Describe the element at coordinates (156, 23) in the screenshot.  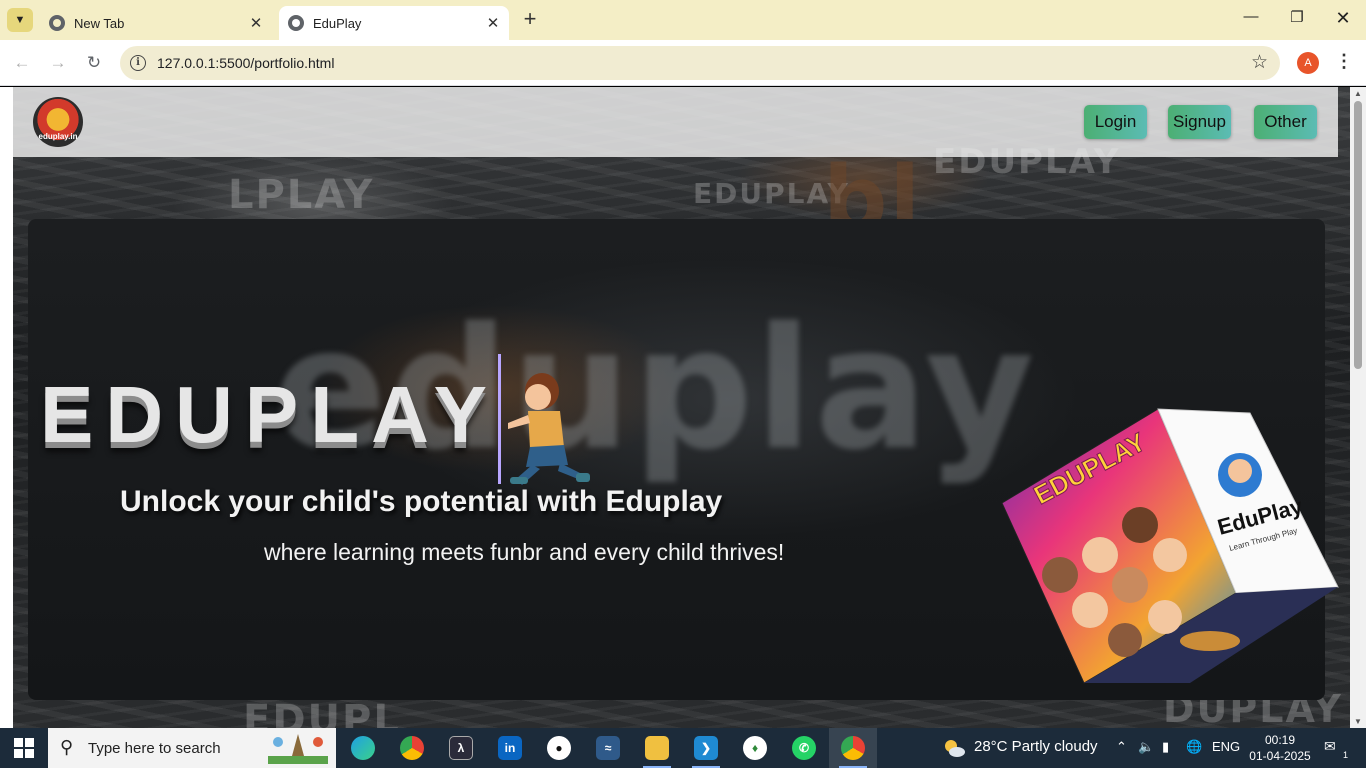
I see `tab-new-tab: New Tab ✕` at that location.